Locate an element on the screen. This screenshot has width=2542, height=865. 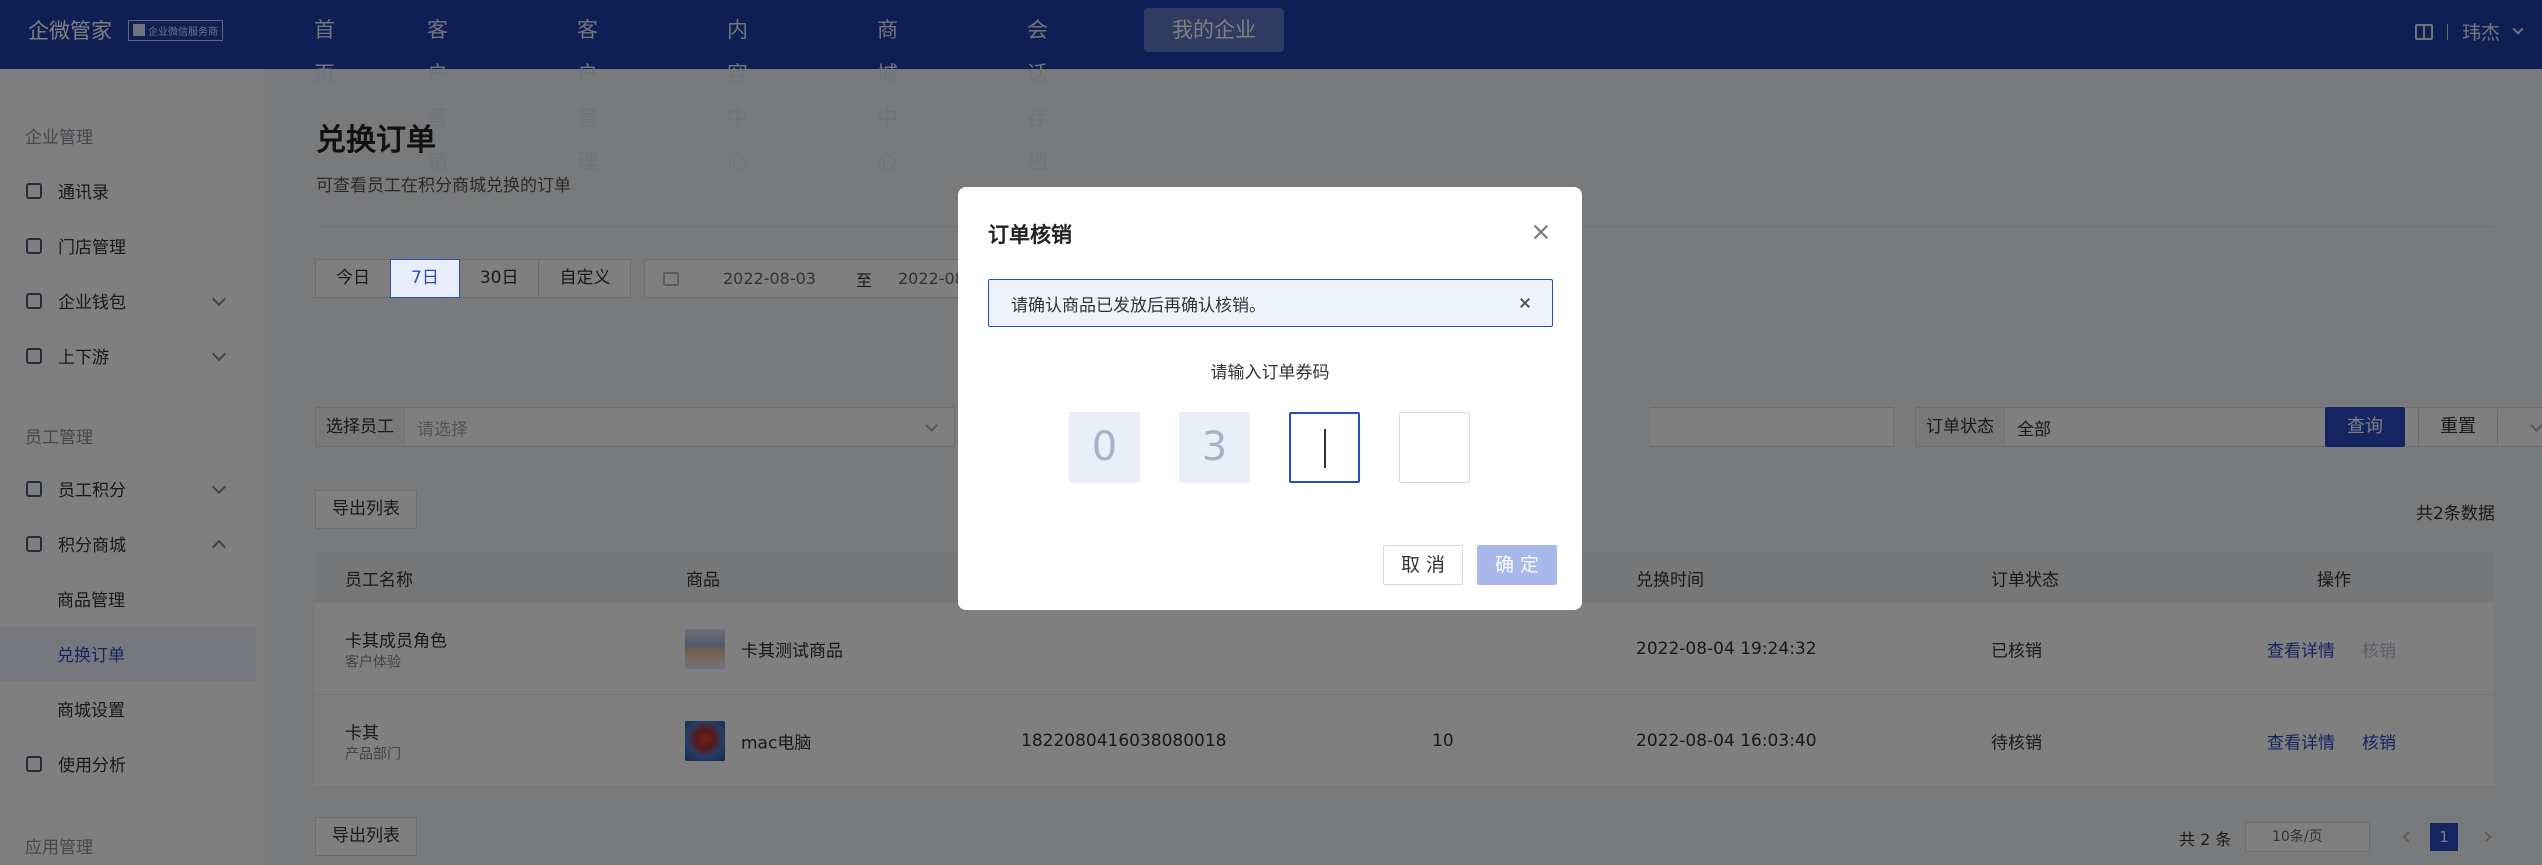
info-alert: 请确认商品已发放后再确认核销。 is located at coordinates (1270, 303).